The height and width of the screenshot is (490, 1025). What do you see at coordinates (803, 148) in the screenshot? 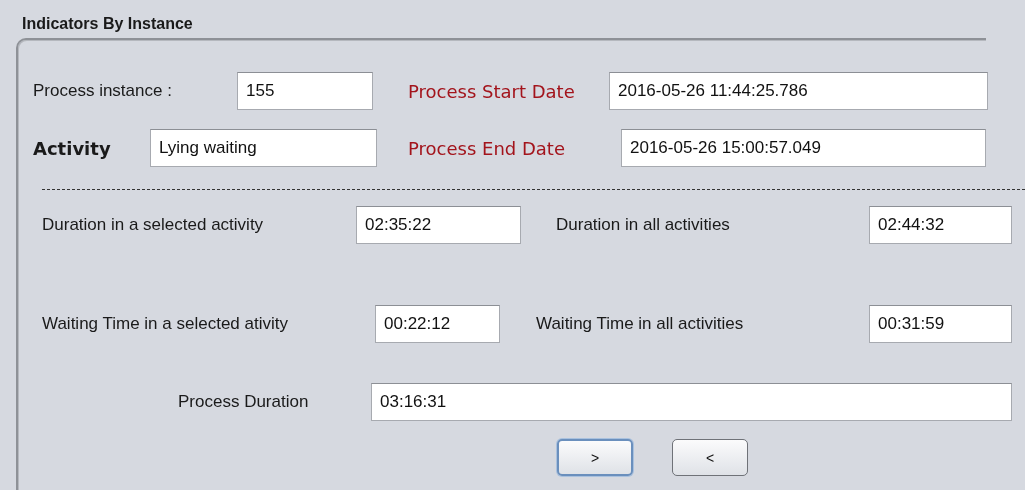
I see `input-field: 2016-05-26 15:00:57.049` at bounding box center [803, 148].